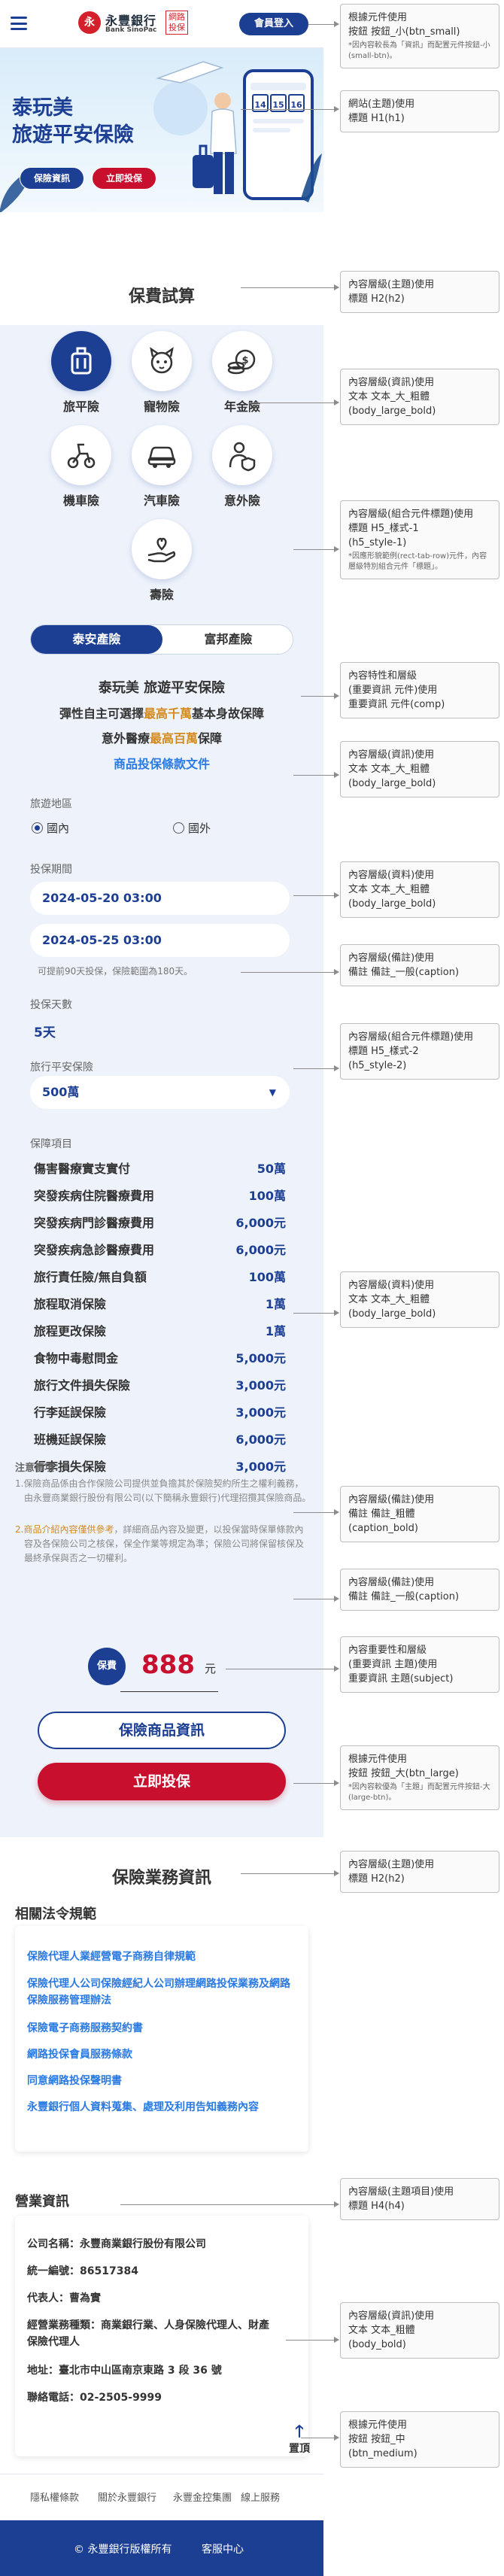  I want to click on product-annuity: $, so click(242, 361).